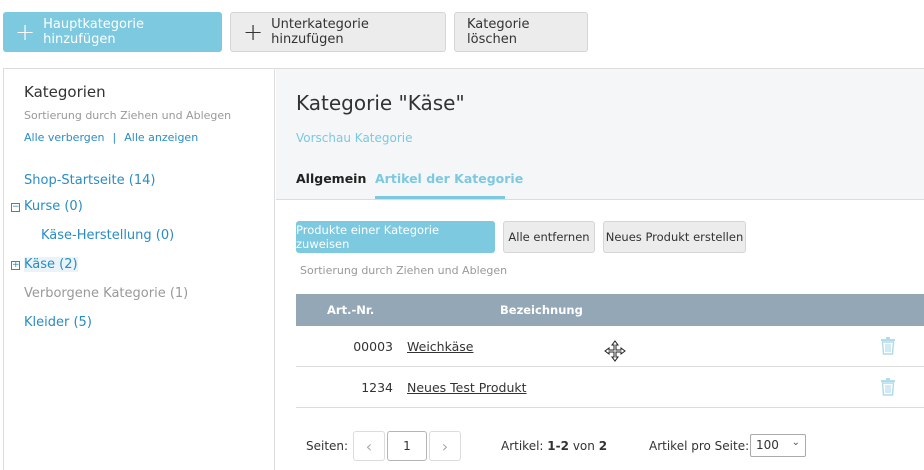 The height and width of the screenshot is (470, 924). What do you see at coordinates (674, 237) in the screenshot?
I see `new-product-button: Neues Produkt erstellen` at bounding box center [674, 237].